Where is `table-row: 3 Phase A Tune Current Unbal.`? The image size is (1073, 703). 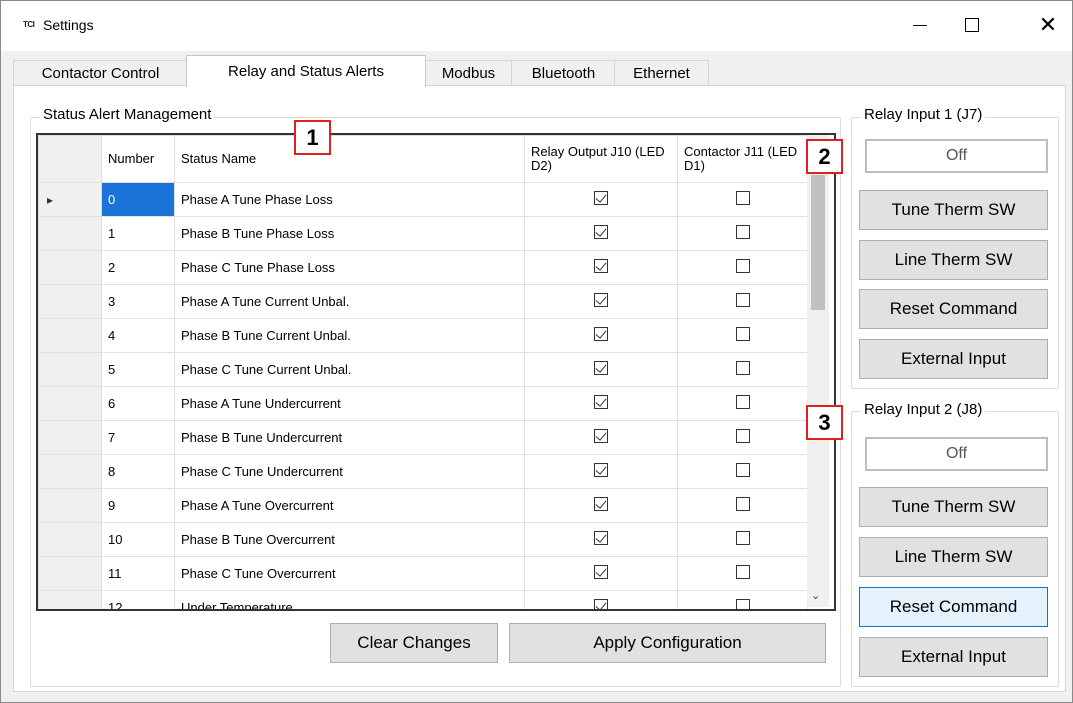
table-row: 3 Phase A Tune Current Unbal. is located at coordinates (423, 301).